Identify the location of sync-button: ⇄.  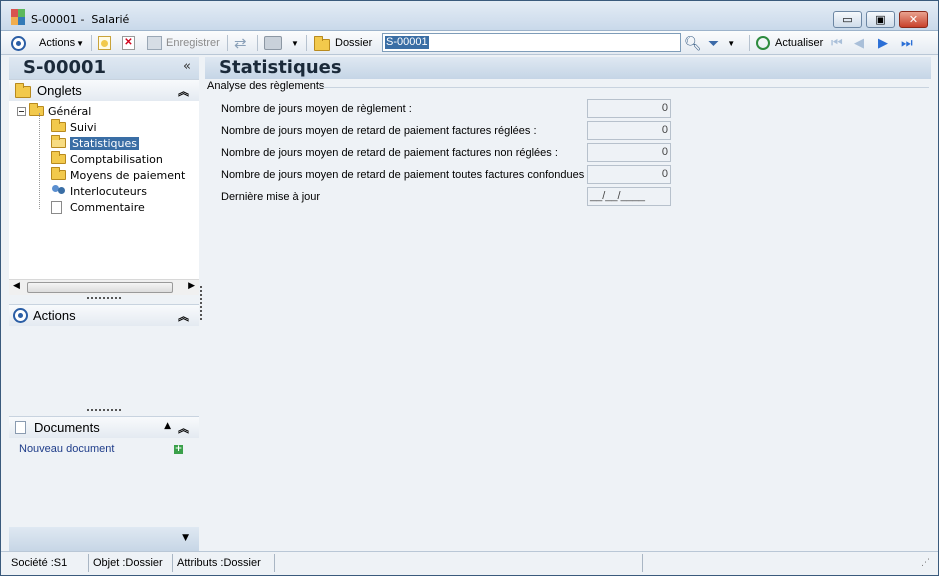
(240, 43).